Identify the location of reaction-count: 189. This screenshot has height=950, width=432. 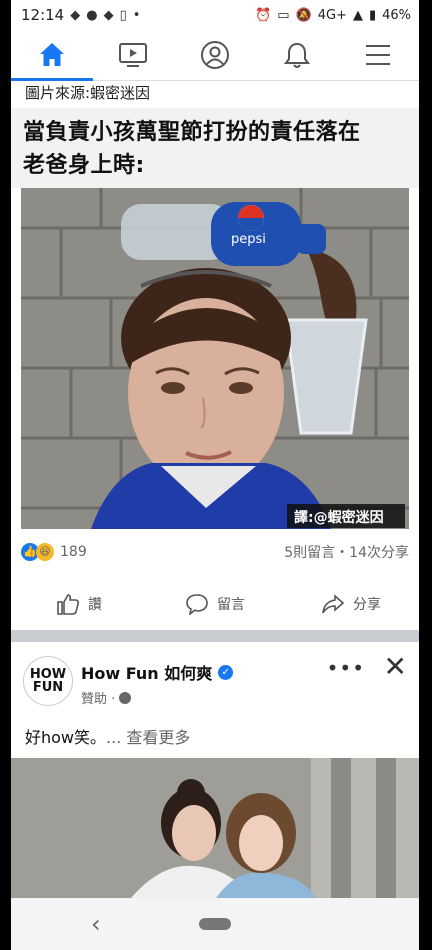
(73, 552).